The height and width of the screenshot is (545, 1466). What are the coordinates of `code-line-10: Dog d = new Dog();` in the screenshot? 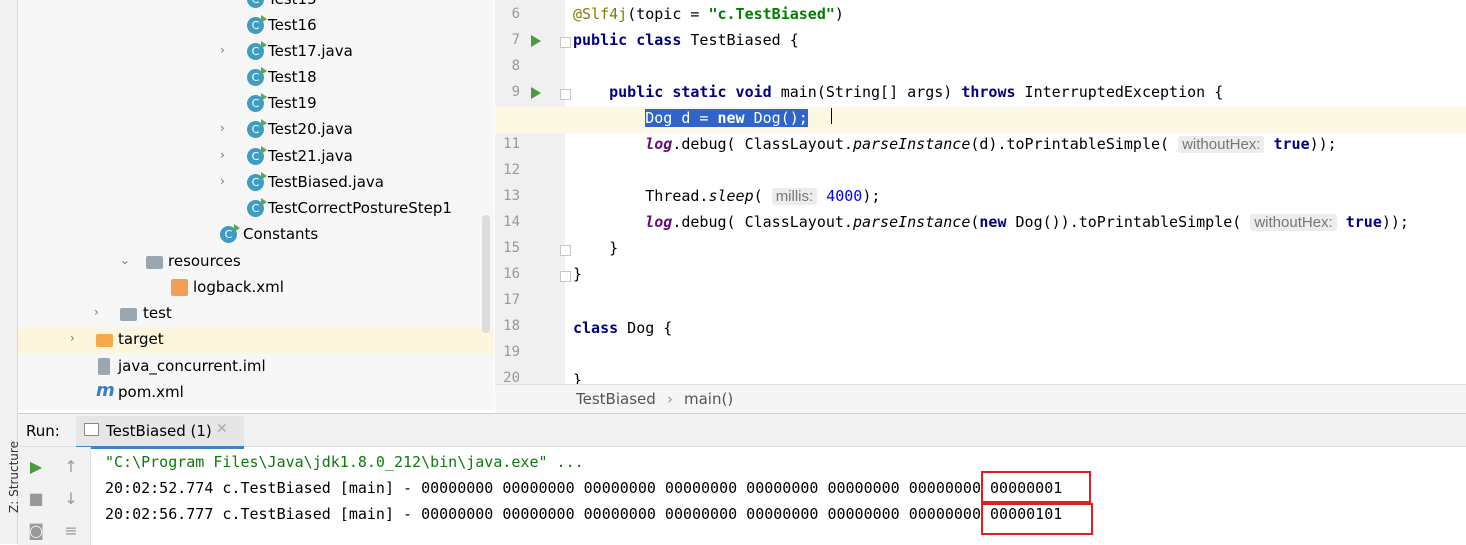 It's located at (690, 118).